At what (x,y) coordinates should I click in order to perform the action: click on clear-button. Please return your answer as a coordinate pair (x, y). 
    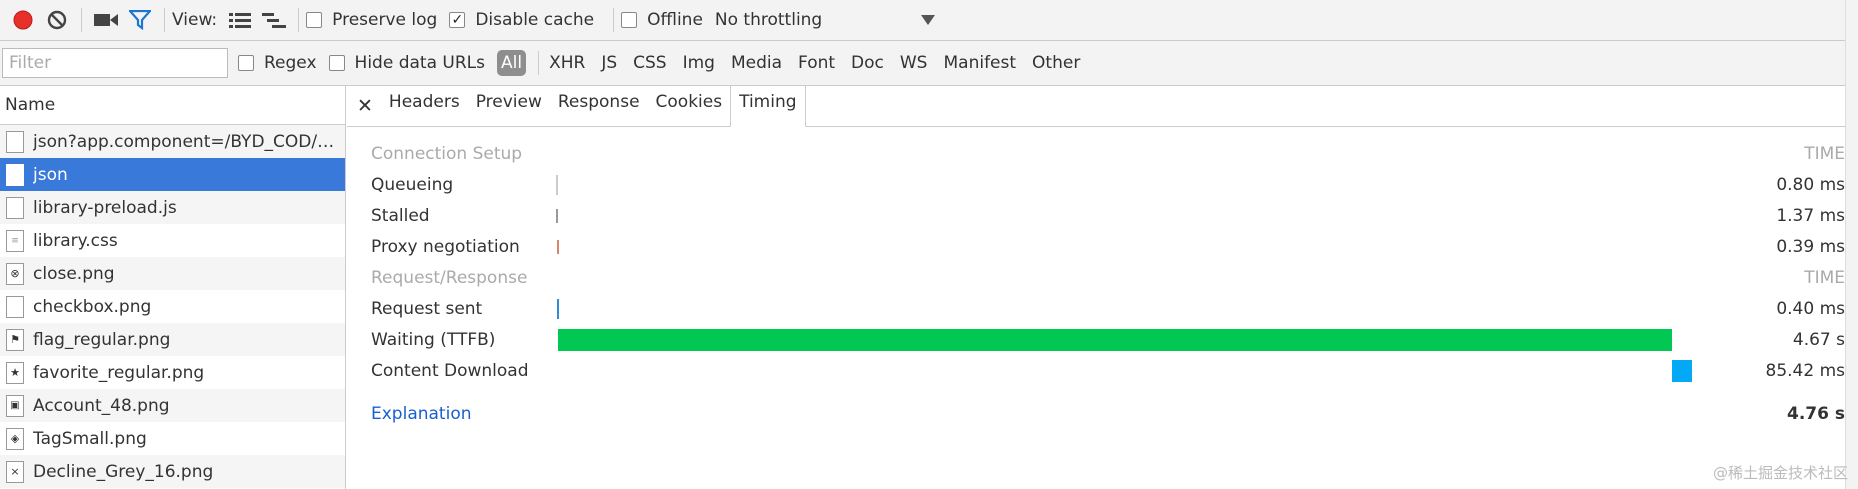
    Looking at the image, I should click on (57, 20).